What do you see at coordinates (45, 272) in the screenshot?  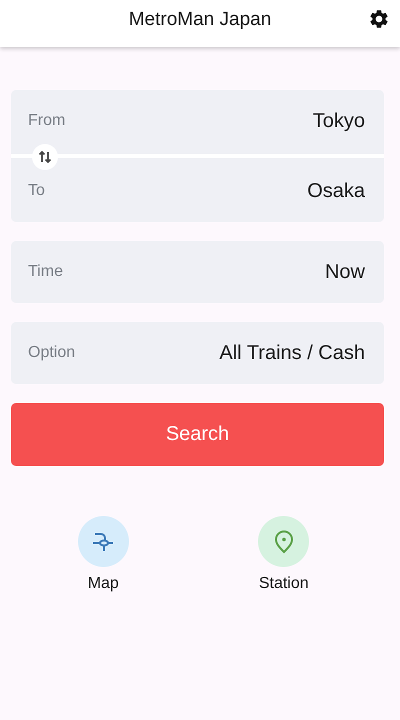 I see `field-label: Time` at bounding box center [45, 272].